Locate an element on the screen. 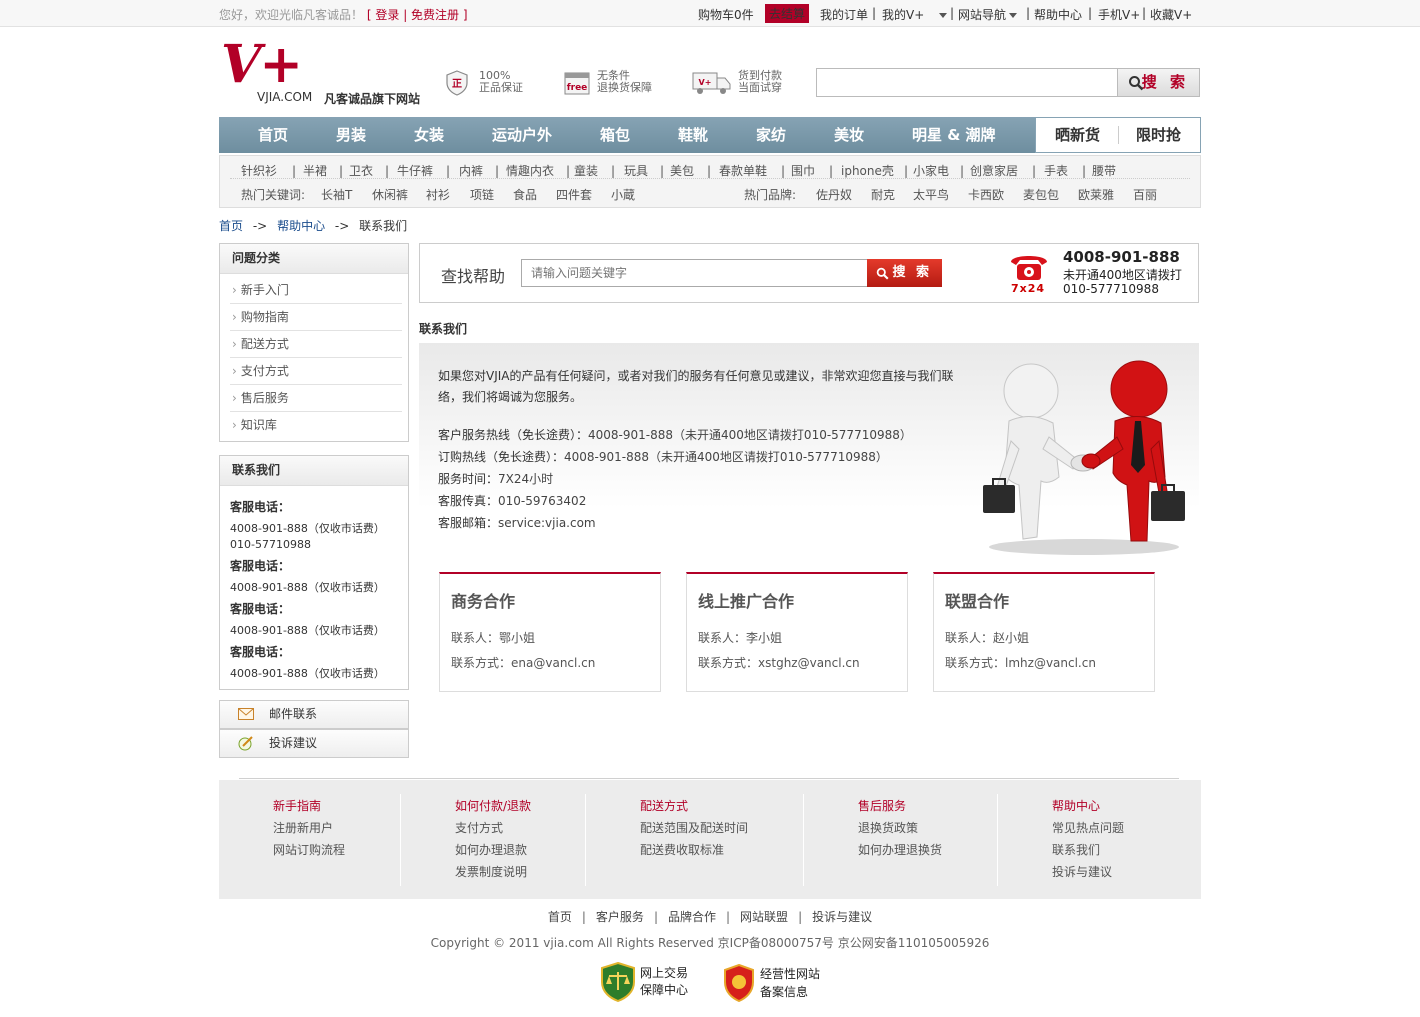 This screenshot has width=1420, height=1017. sidebar-item-shopping-guide: › 购物指南 is located at coordinates (316, 317).